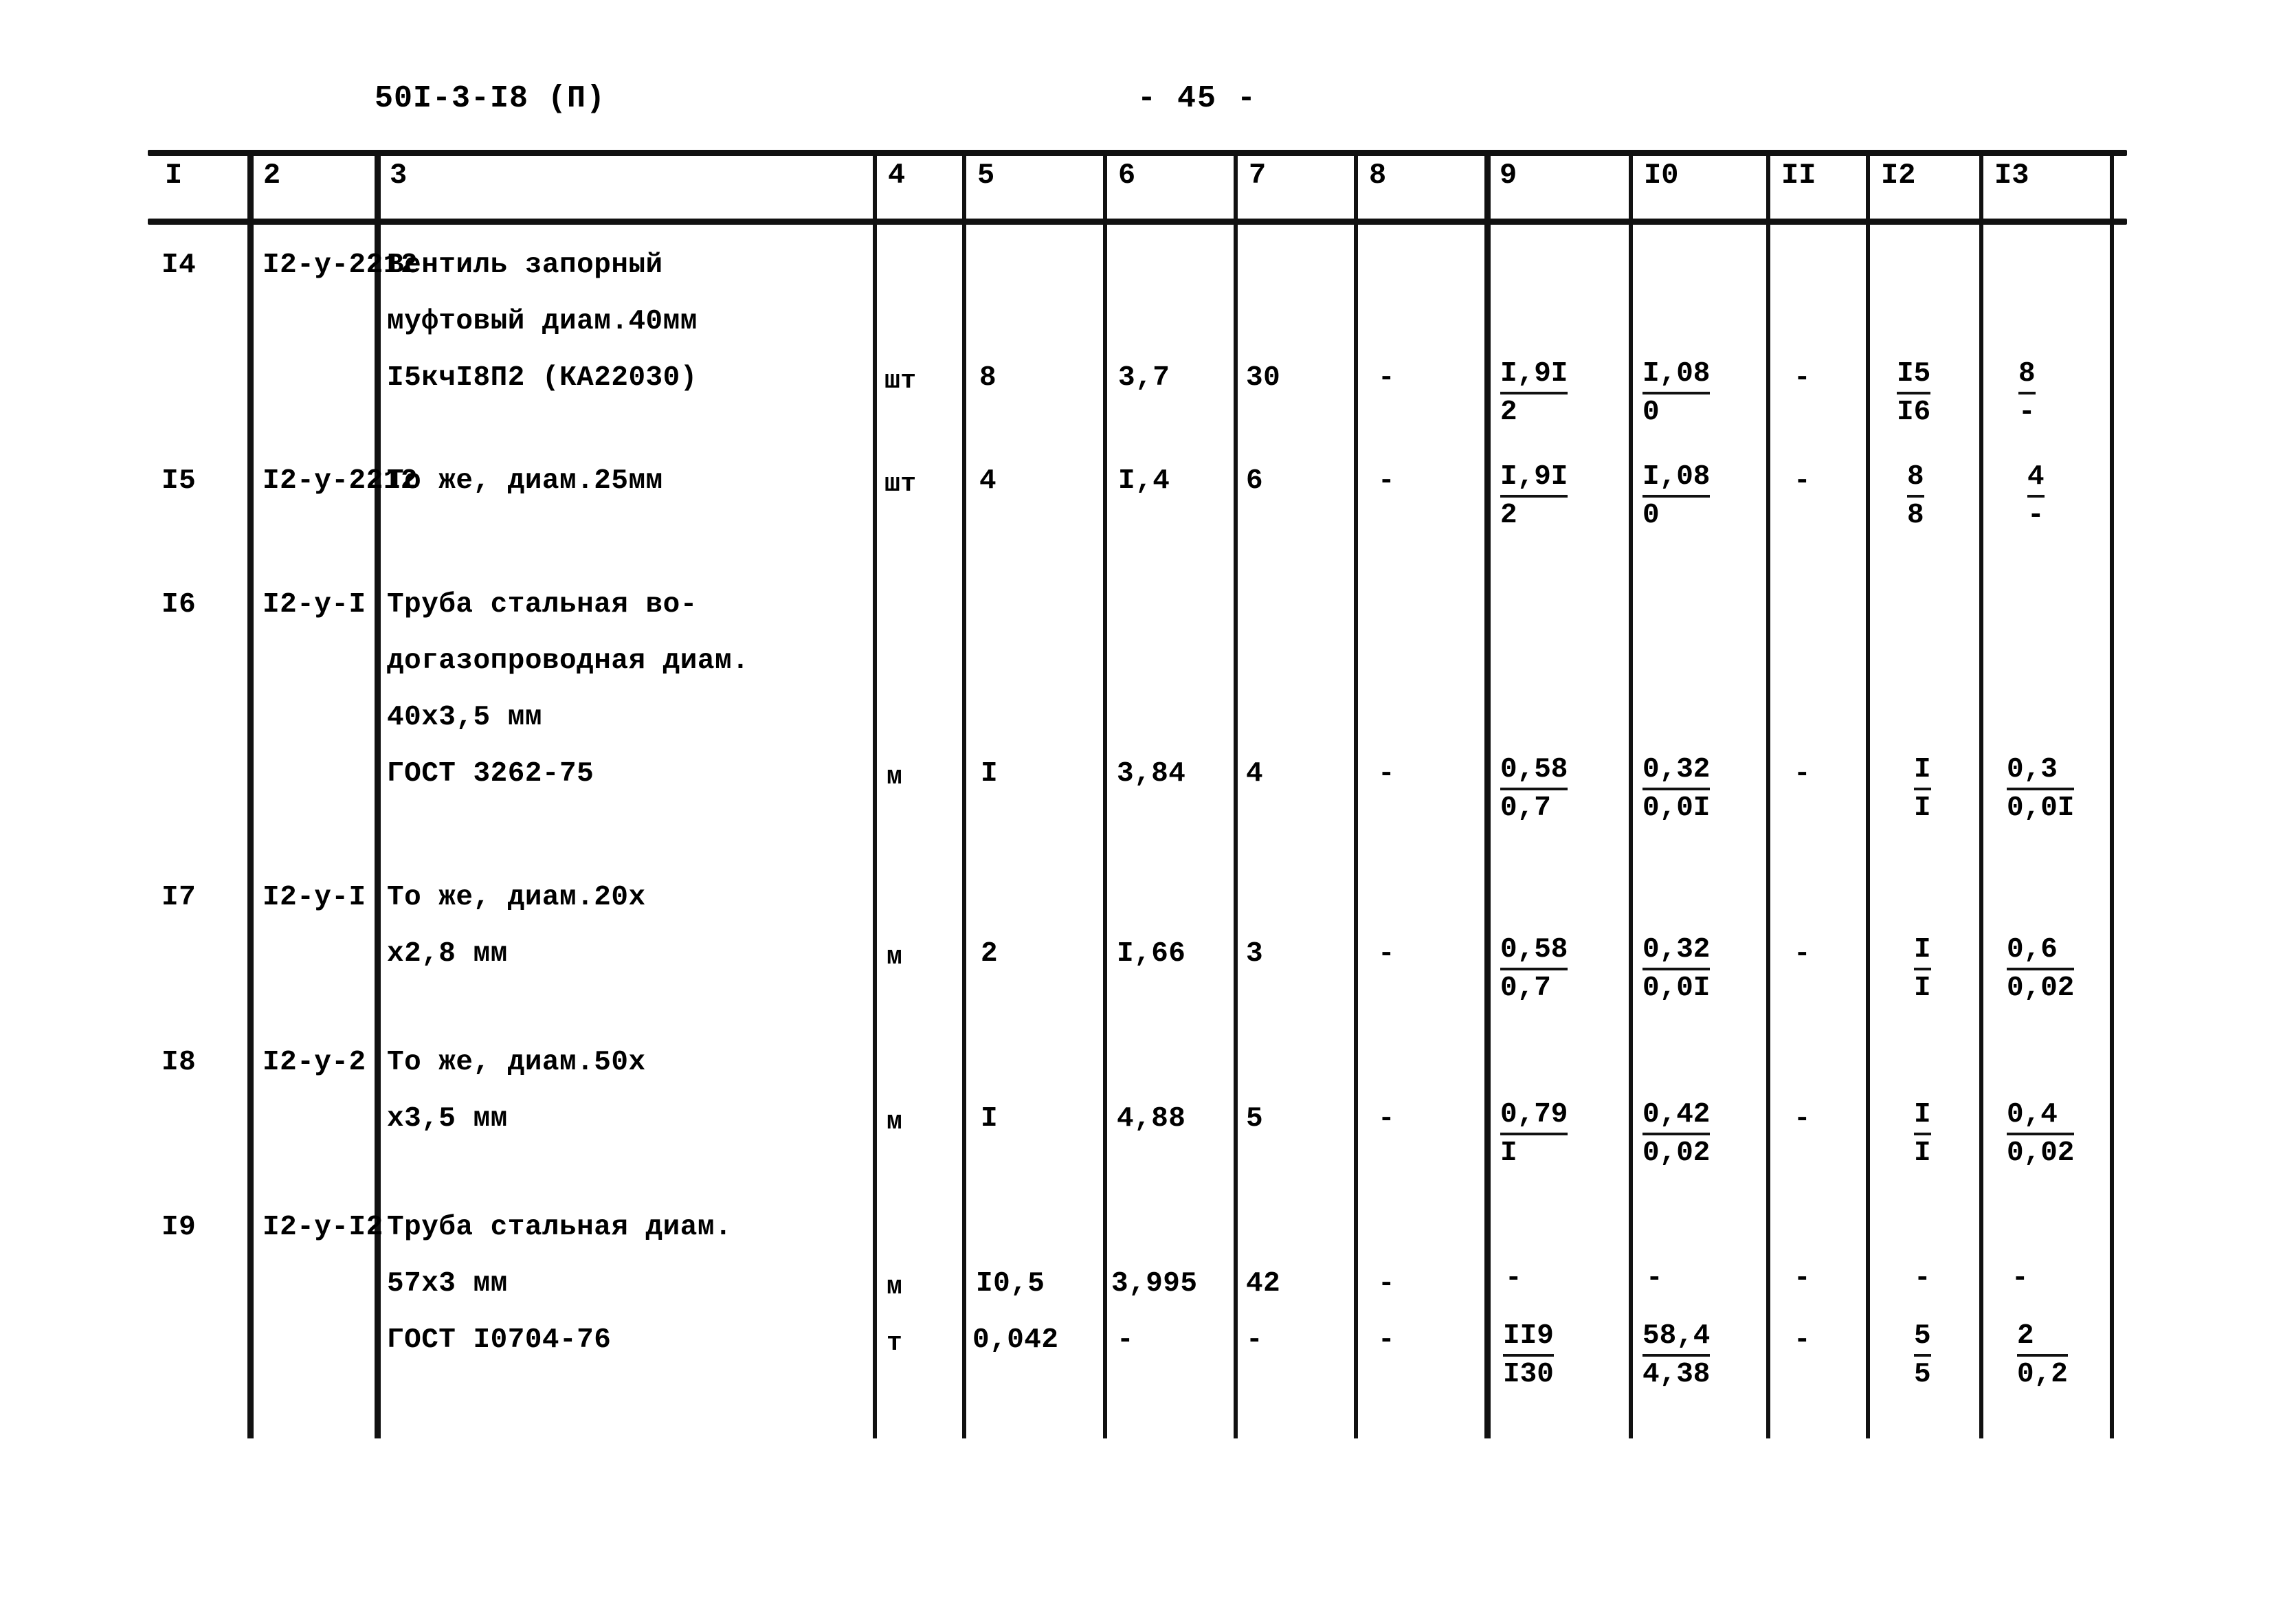  What do you see at coordinates (1916, 480) in the screenshot?
I see `fraction-numerator: 8` at bounding box center [1916, 480].